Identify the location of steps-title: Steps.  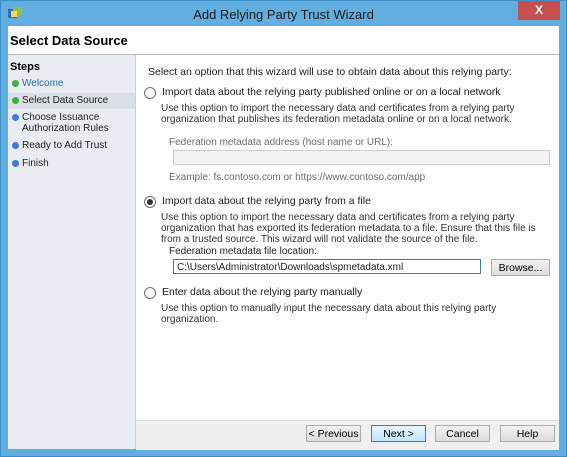
(25, 67).